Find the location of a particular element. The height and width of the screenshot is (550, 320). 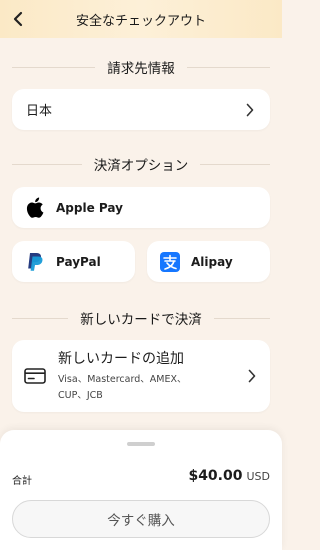

add-card-title: 新しいカードの追加 is located at coordinates (121, 359).